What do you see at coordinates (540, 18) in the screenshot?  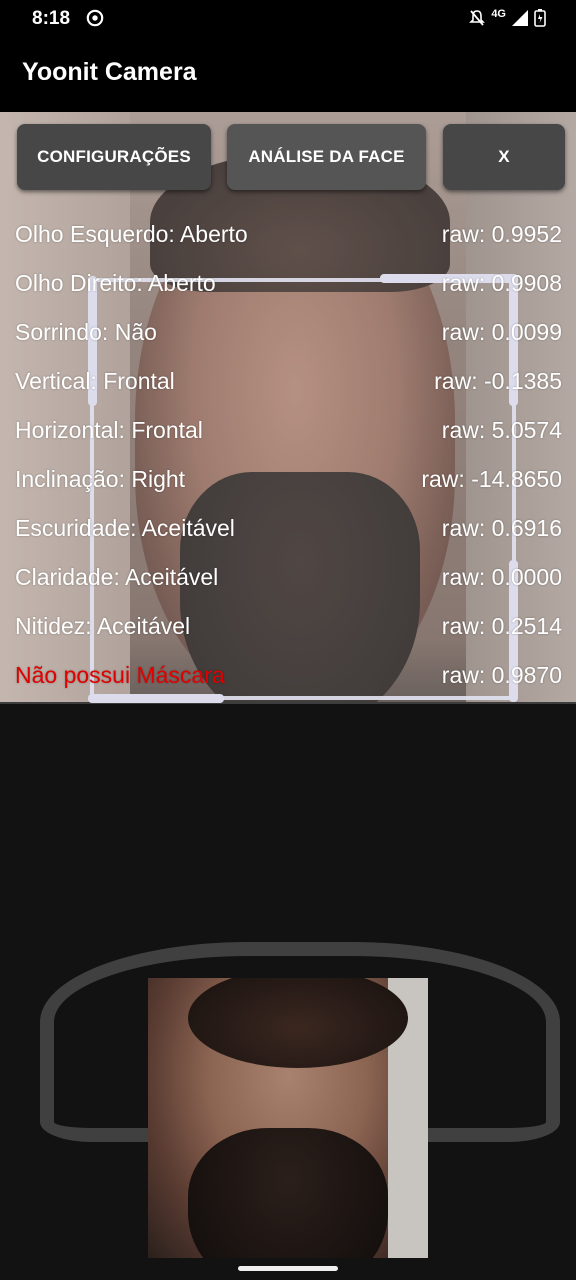 I see `battery-icon` at bounding box center [540, 18].